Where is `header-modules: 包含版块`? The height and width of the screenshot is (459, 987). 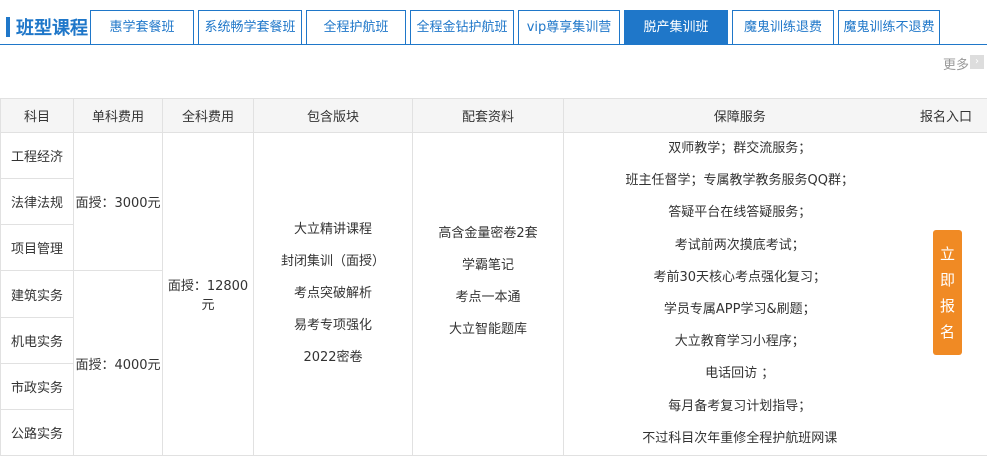
header-modules: 包含版块 is located at coordinates (333, 115).